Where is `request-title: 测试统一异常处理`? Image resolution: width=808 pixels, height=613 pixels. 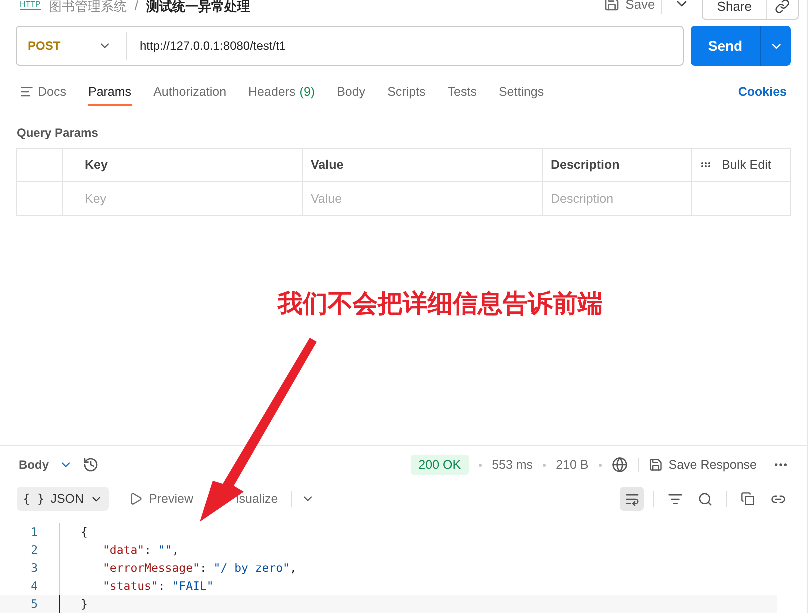
request-title: 测试统一异常处理 is located at coordinates (198, 8).